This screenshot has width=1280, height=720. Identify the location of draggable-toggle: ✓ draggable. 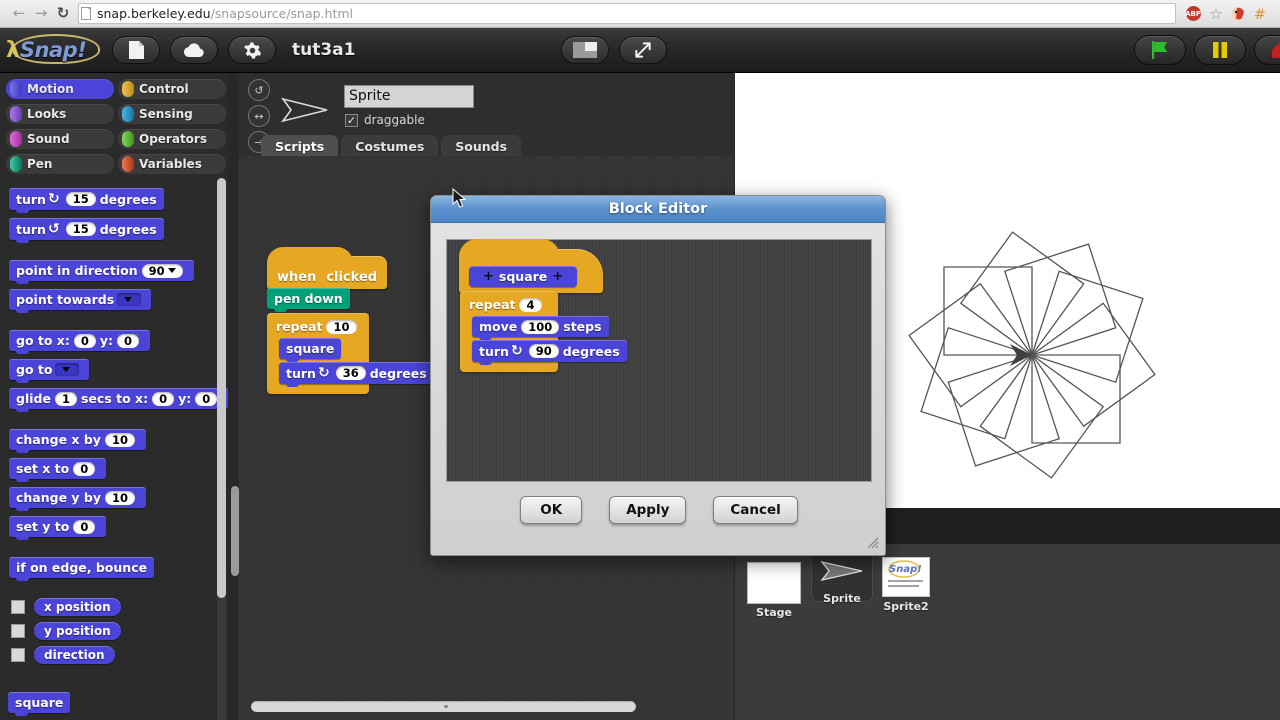
(385, 120).